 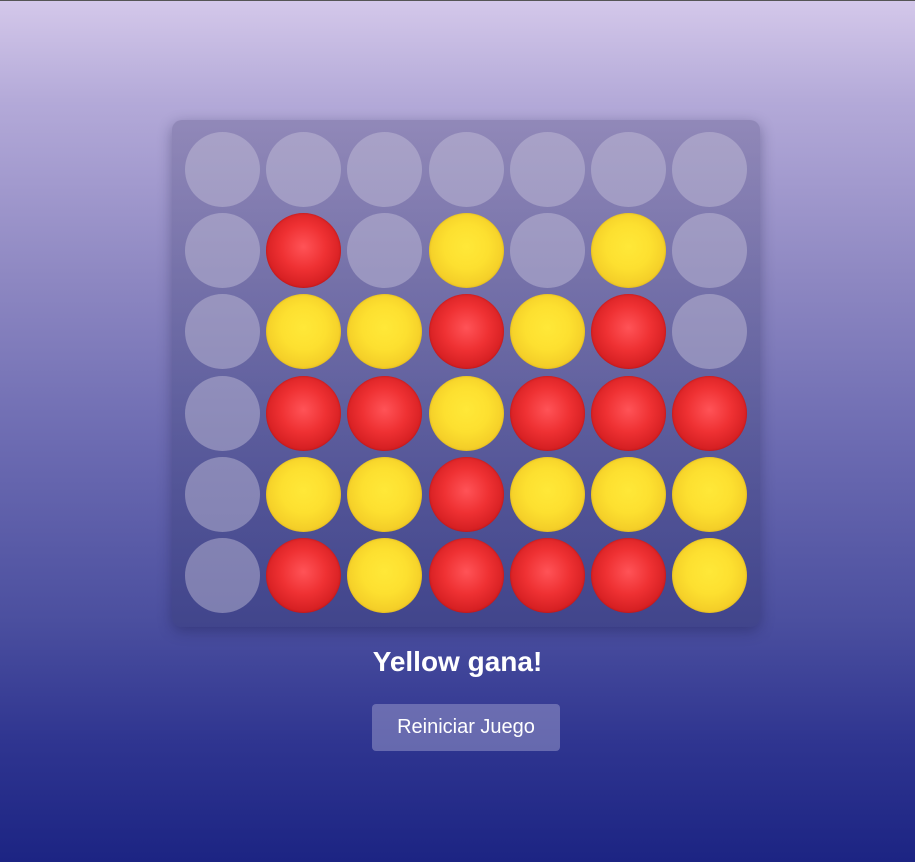 What do you see at coordinates (222, 575) in the screenshot?
I see `board-cell-r6-c1-empty` at bounding box center [222, 575].